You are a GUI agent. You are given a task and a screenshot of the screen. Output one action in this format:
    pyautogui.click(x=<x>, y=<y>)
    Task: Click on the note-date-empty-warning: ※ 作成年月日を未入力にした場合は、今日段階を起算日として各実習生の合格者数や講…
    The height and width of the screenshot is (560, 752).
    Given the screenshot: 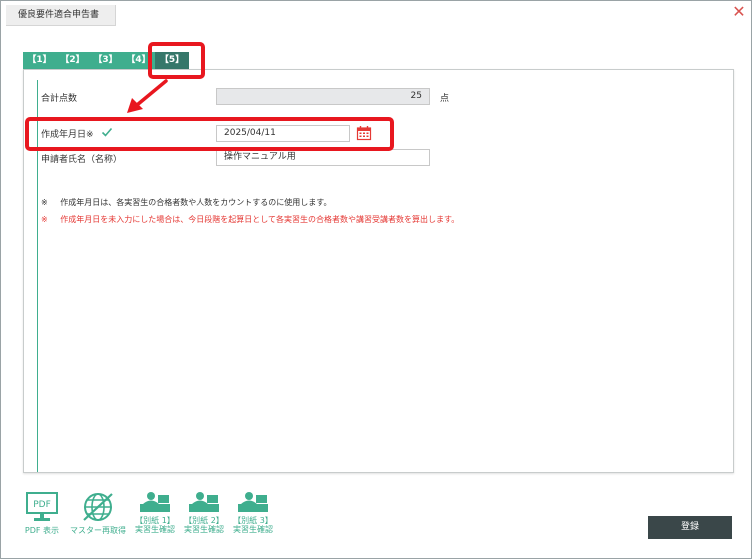 What is the action you would take?
    pyautogui.click(x=250, y=219)
    